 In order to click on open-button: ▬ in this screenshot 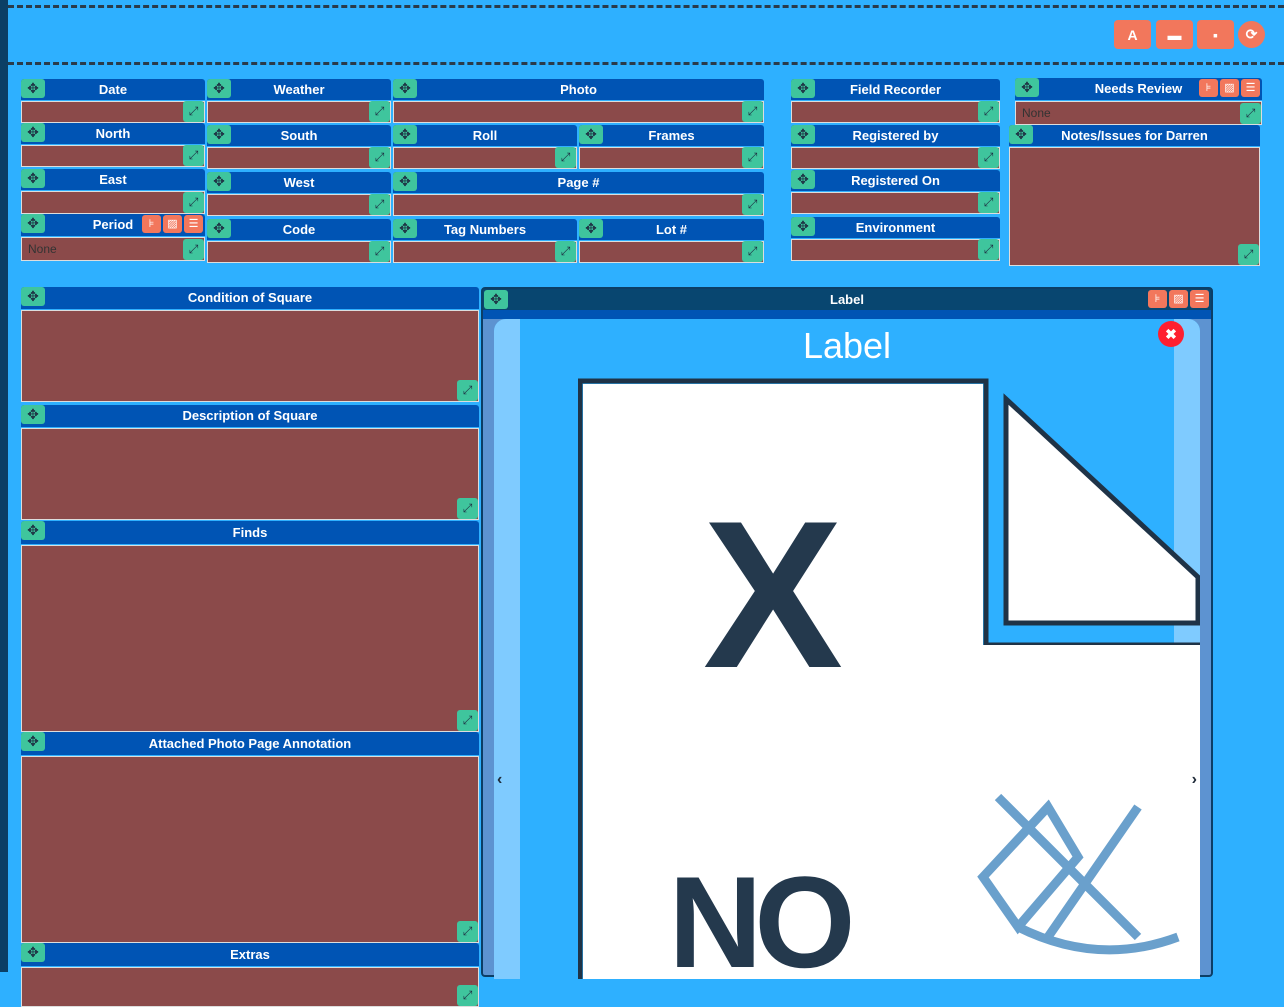, I will do `click(1174, 34)`.